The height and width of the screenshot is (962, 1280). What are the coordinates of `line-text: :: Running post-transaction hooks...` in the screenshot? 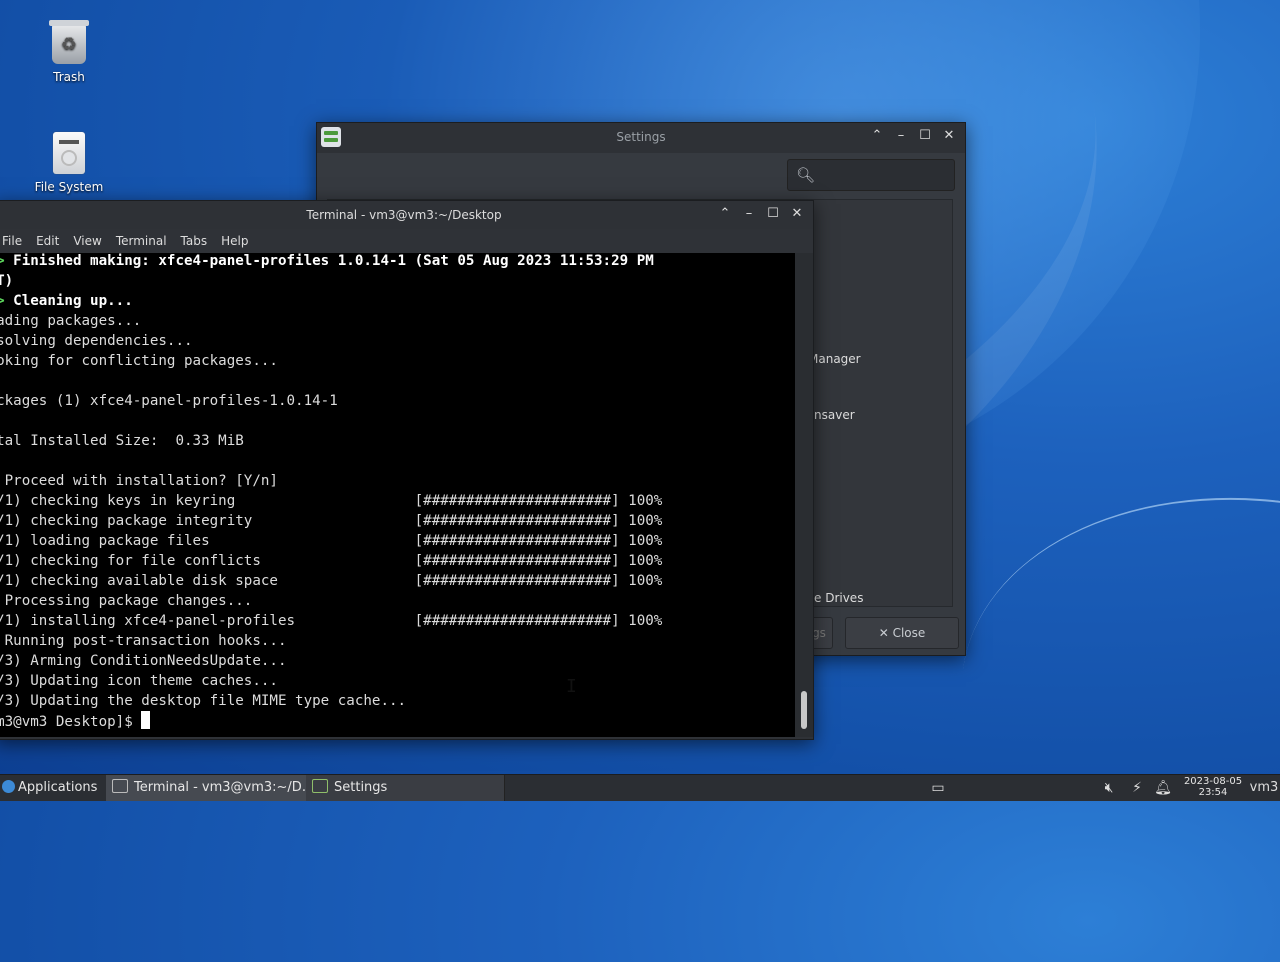 It's located at (143, 641).